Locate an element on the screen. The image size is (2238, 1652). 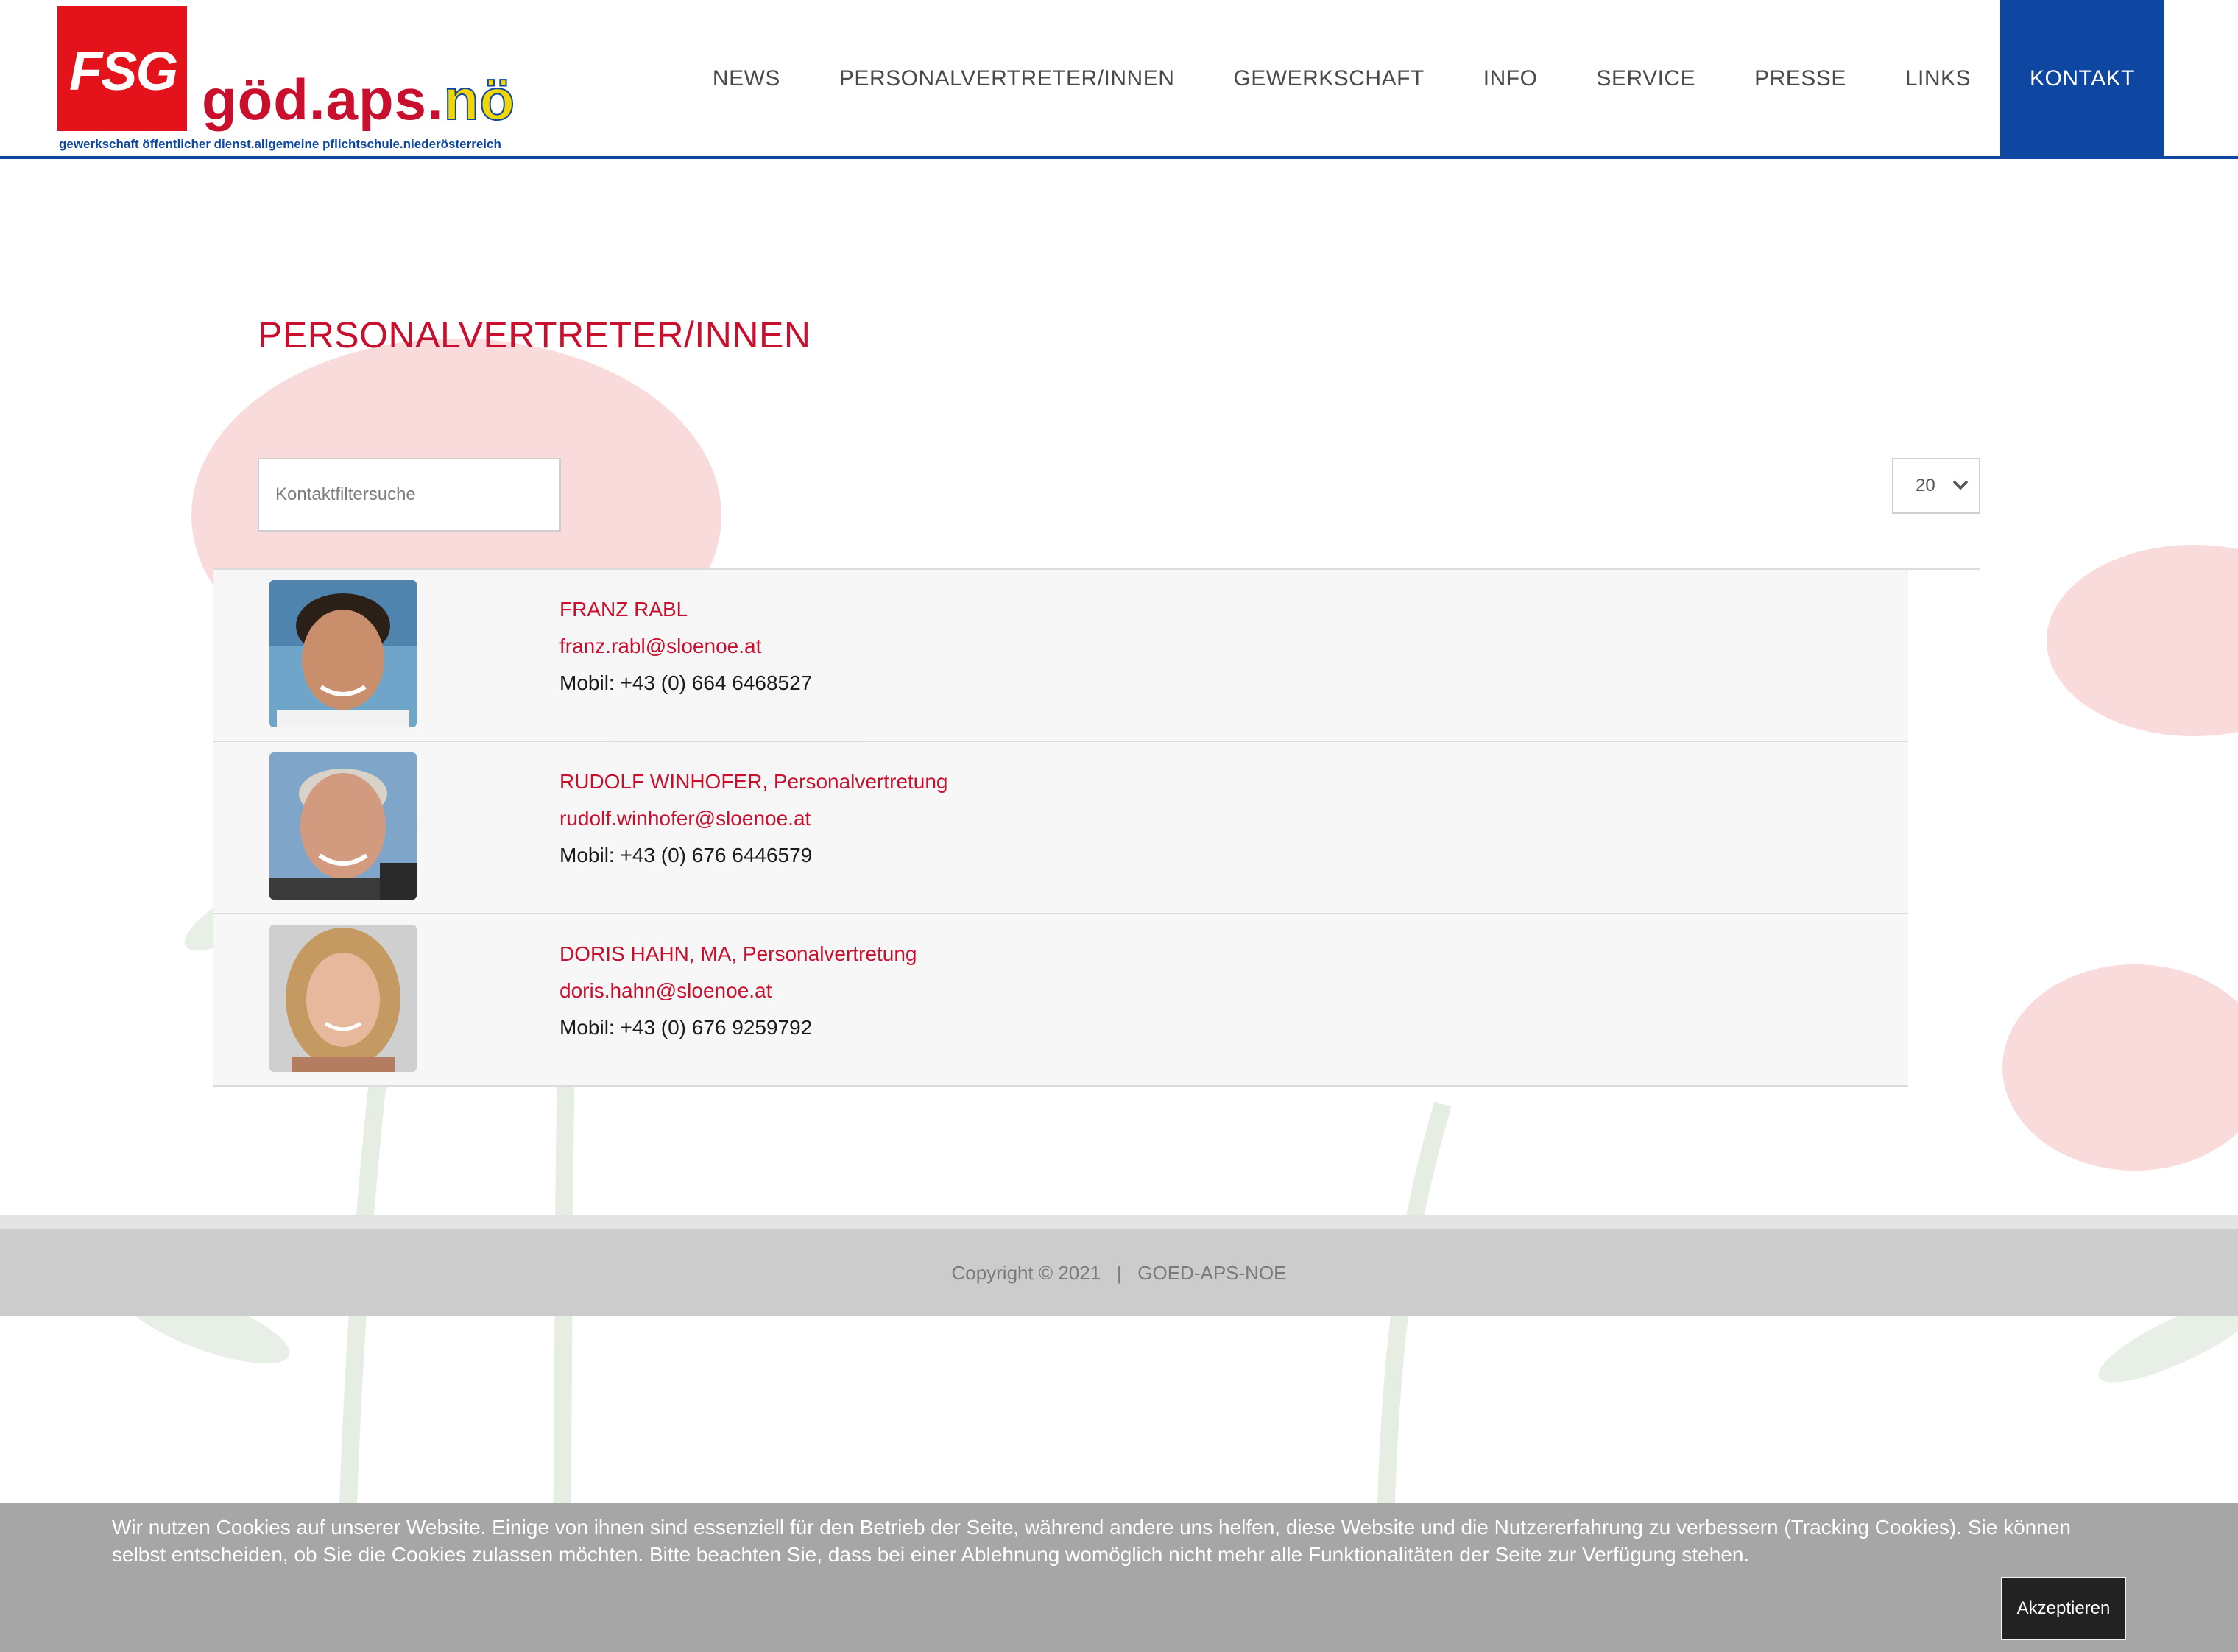
contact-email-link: rudolf.winhofer@sloenoe.at is located at coordinates (685, 819).